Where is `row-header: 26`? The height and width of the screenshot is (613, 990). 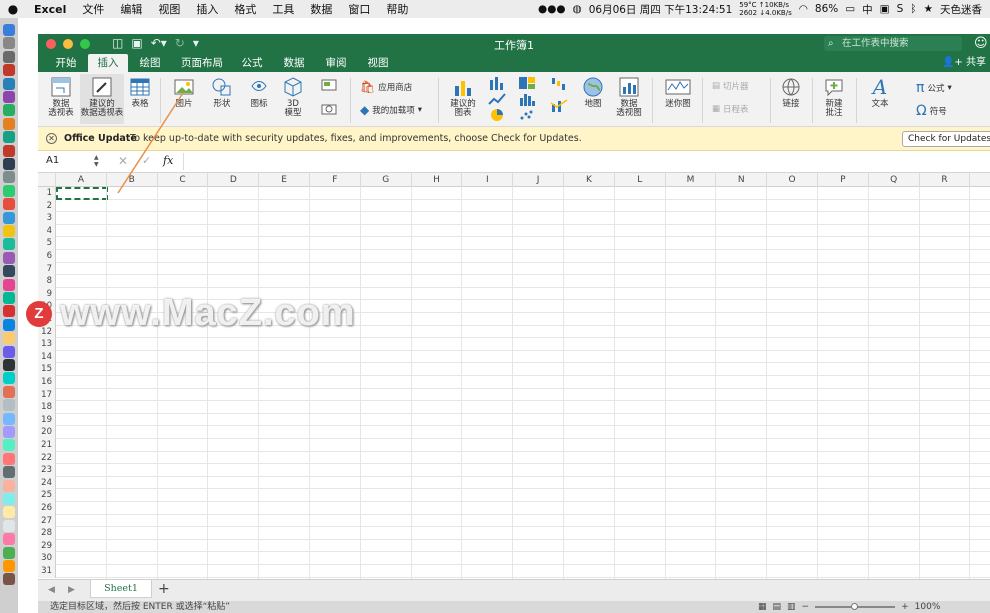
row-header: 26 is located at coordinates (47, 508).